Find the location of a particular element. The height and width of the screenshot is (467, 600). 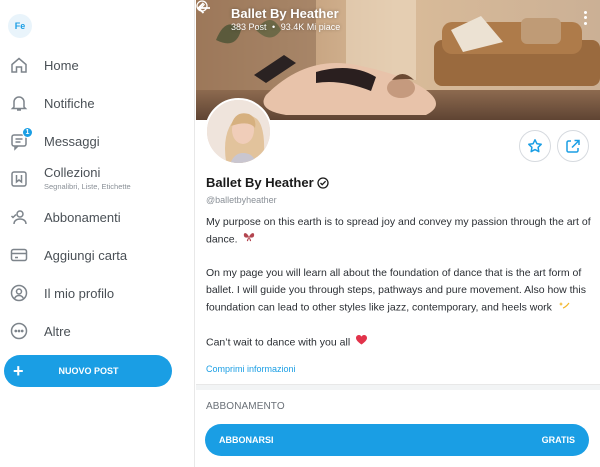

cover-stats: 383 Post • 93.4K Mi piace is located at coordinates (287, 27).